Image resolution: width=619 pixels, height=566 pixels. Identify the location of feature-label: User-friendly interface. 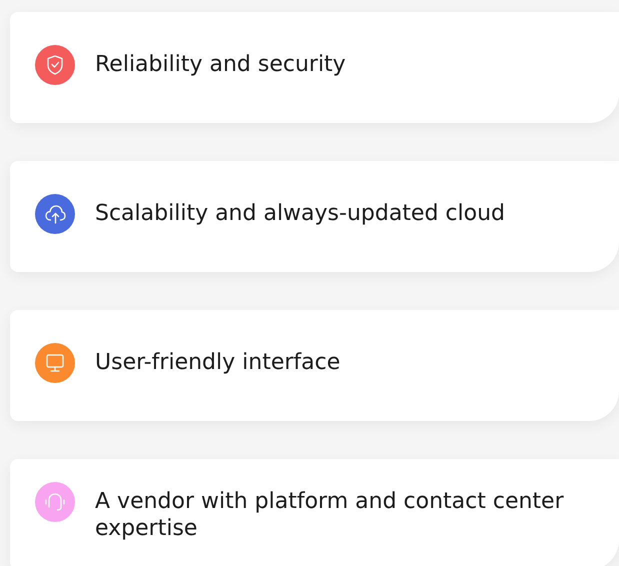
(217, 362).